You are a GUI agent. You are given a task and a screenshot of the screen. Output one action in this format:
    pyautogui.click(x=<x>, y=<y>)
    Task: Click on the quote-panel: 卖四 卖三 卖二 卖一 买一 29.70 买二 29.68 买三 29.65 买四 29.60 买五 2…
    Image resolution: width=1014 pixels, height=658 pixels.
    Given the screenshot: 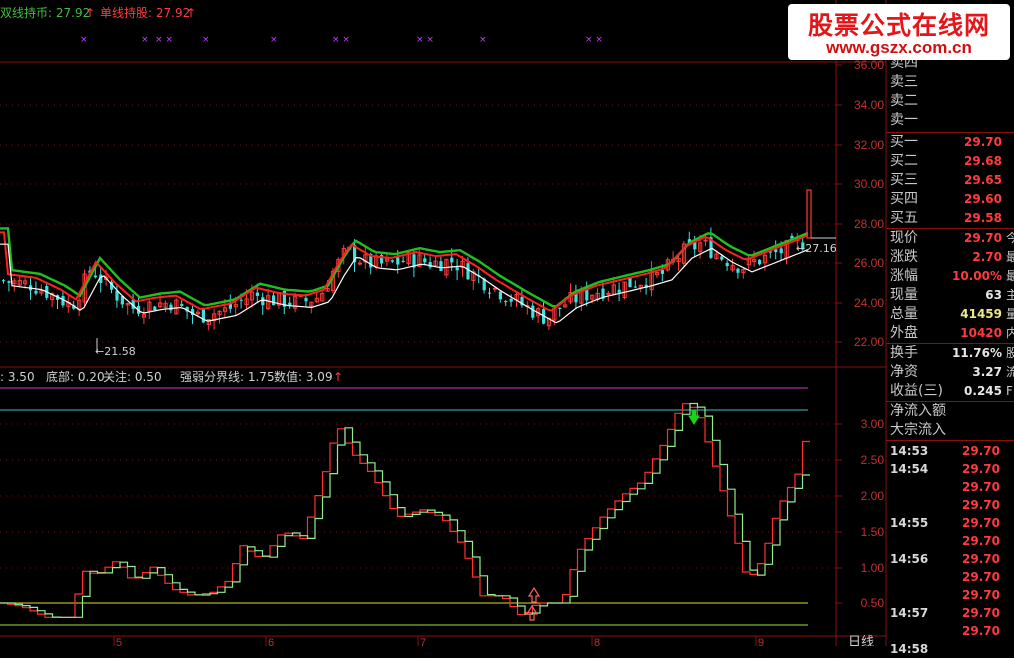 What is the action you would take?
    pyautogui.click(x=950, y=355)
    